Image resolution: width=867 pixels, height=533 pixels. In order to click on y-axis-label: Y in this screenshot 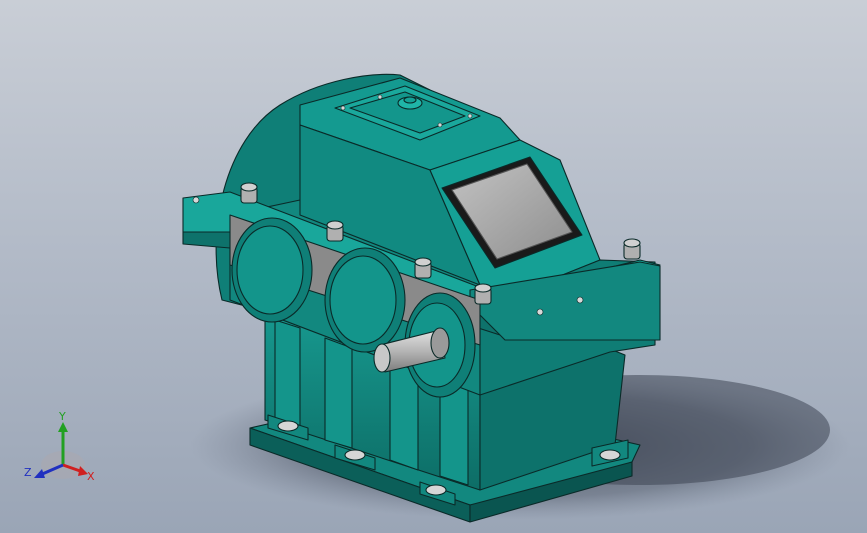, I will do `click(62, 416)`.